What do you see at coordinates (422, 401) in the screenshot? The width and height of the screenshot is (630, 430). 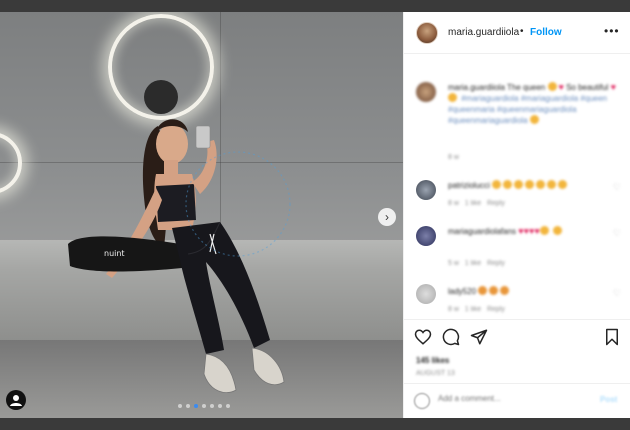 I see `emoji-picker-icon` at bounding box center [422, 401].